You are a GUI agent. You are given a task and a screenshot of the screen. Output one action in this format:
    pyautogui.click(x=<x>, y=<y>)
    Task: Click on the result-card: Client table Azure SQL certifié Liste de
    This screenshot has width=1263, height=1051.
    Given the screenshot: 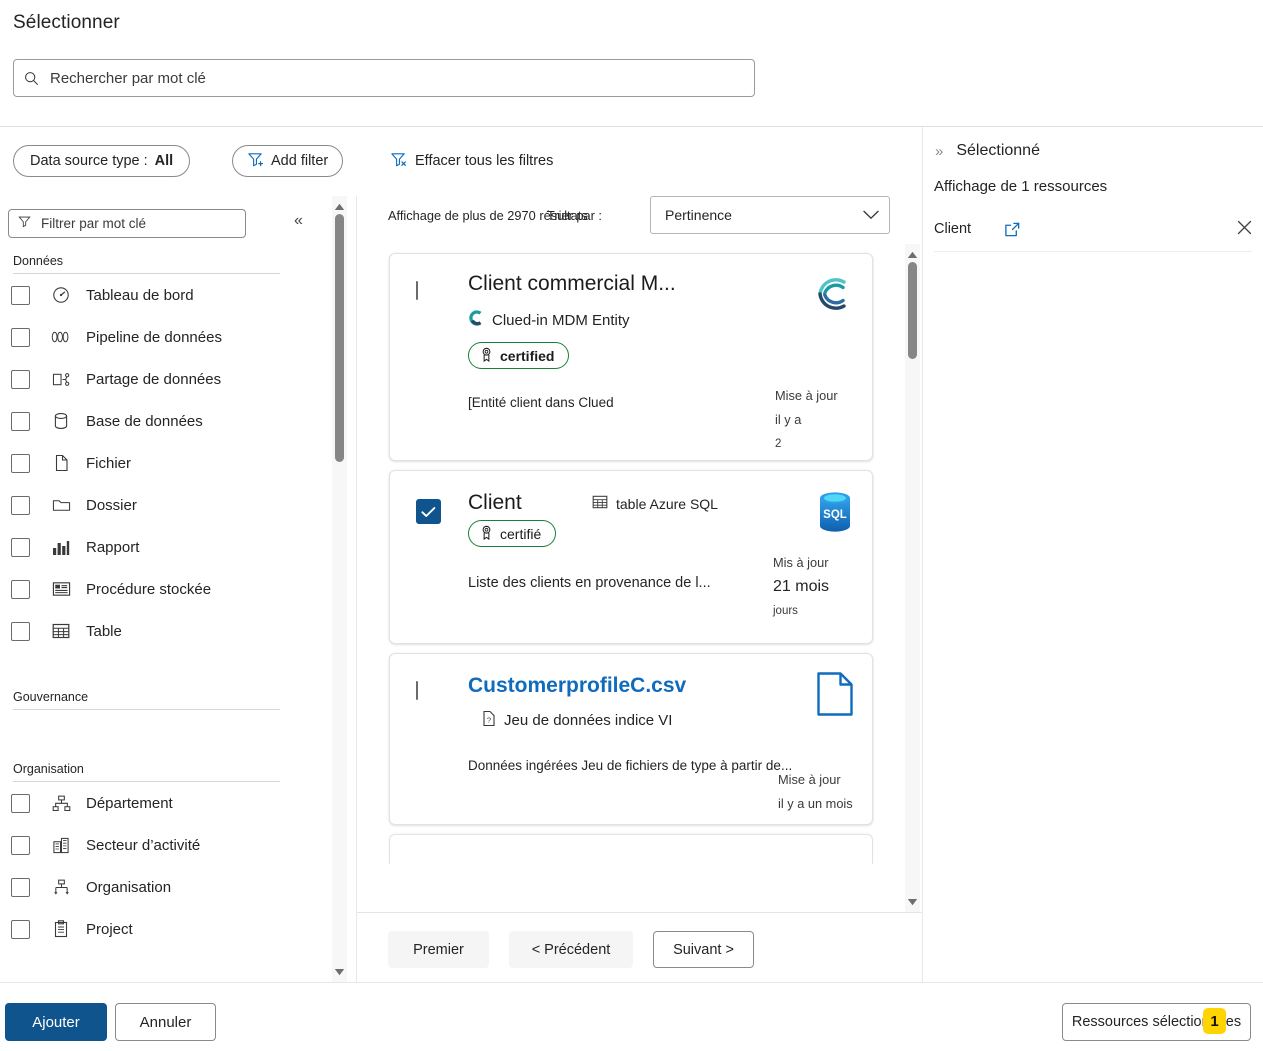 What is the action you would take?
    pyautogui.click(x=631, y=557)
    